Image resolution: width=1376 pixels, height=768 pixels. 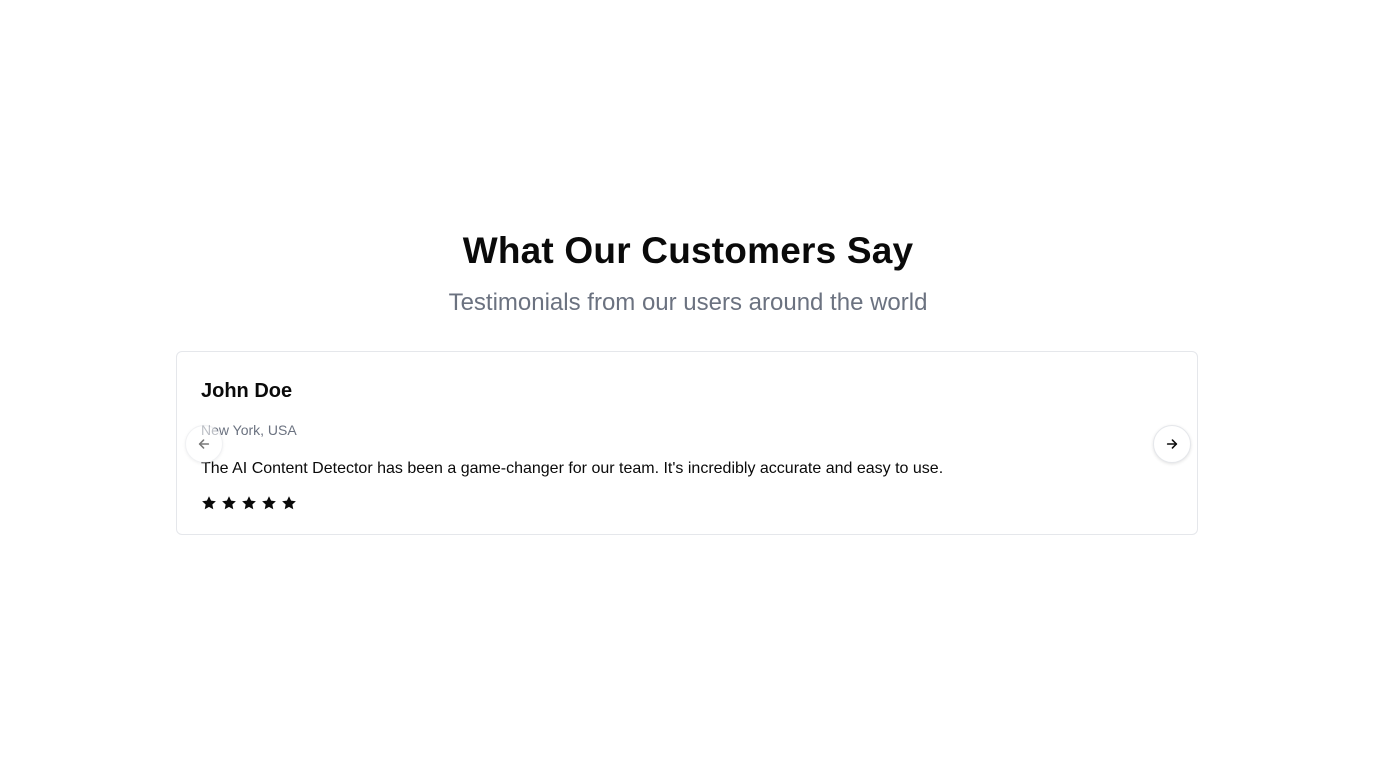 I want to click on carousel-next-button, so click(x=1172, y=444).